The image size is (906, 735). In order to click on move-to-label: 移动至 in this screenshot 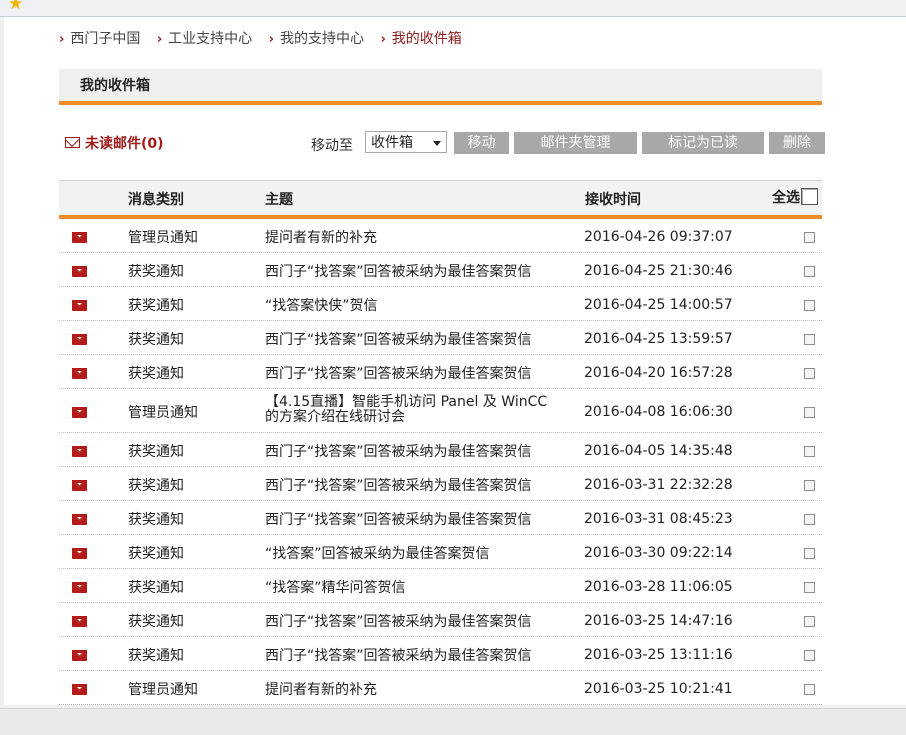, I will do `click(332, 146)`.